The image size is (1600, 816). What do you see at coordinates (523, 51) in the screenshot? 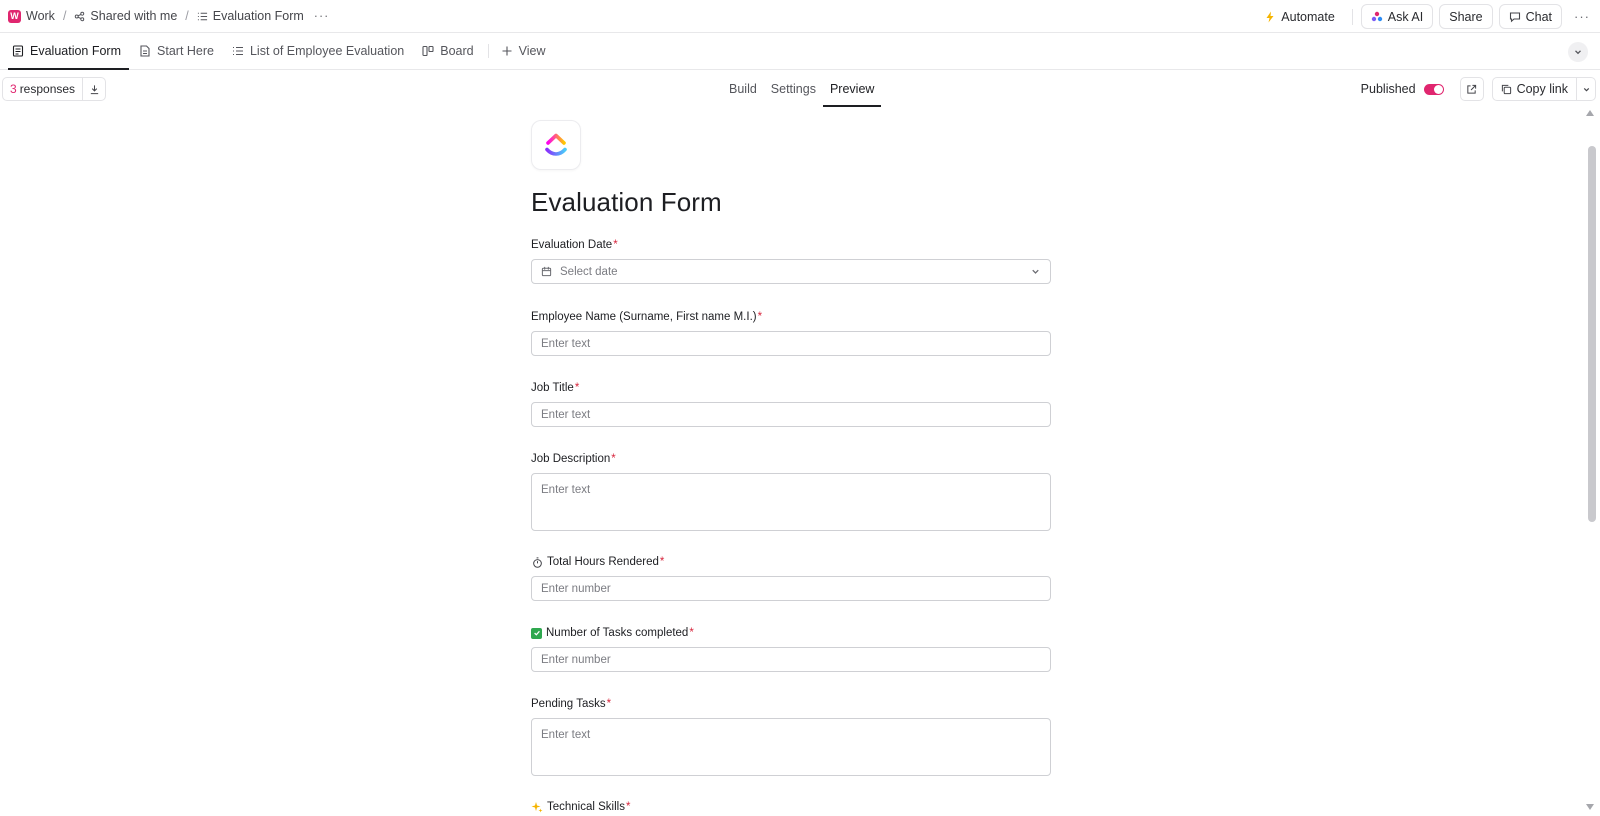
I see `add-view-button: View` at bounding box center [523, 51].